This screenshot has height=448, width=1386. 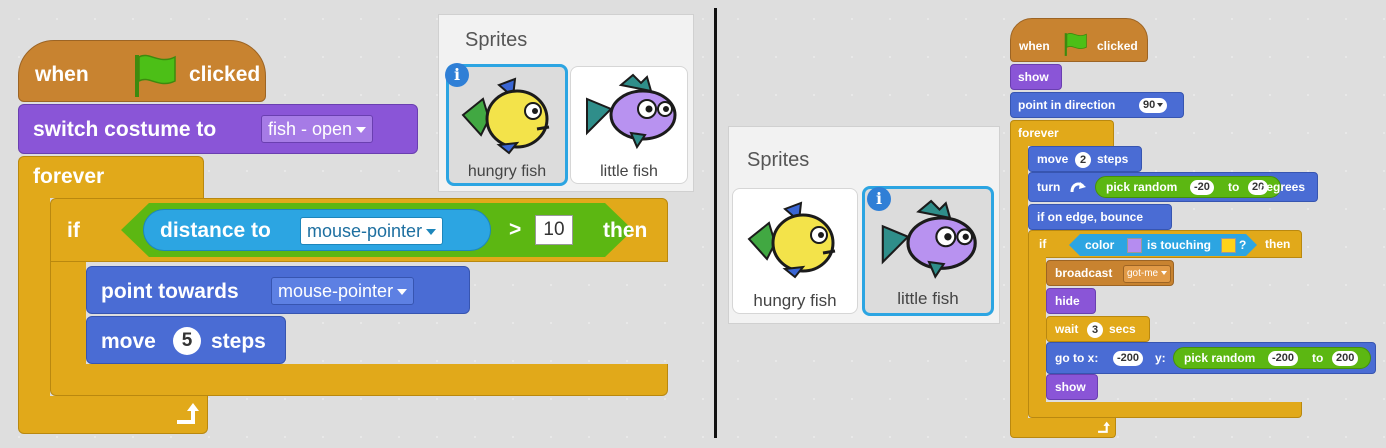 I want to click on distance-to-reporter: distance to mouse-pointer, so click(x=317, y=230).